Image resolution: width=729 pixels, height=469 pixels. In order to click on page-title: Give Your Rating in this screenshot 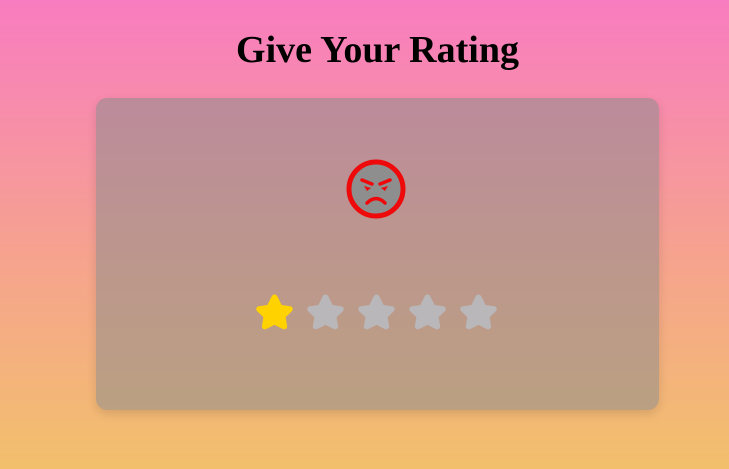, I will do `click(377, 50)`.